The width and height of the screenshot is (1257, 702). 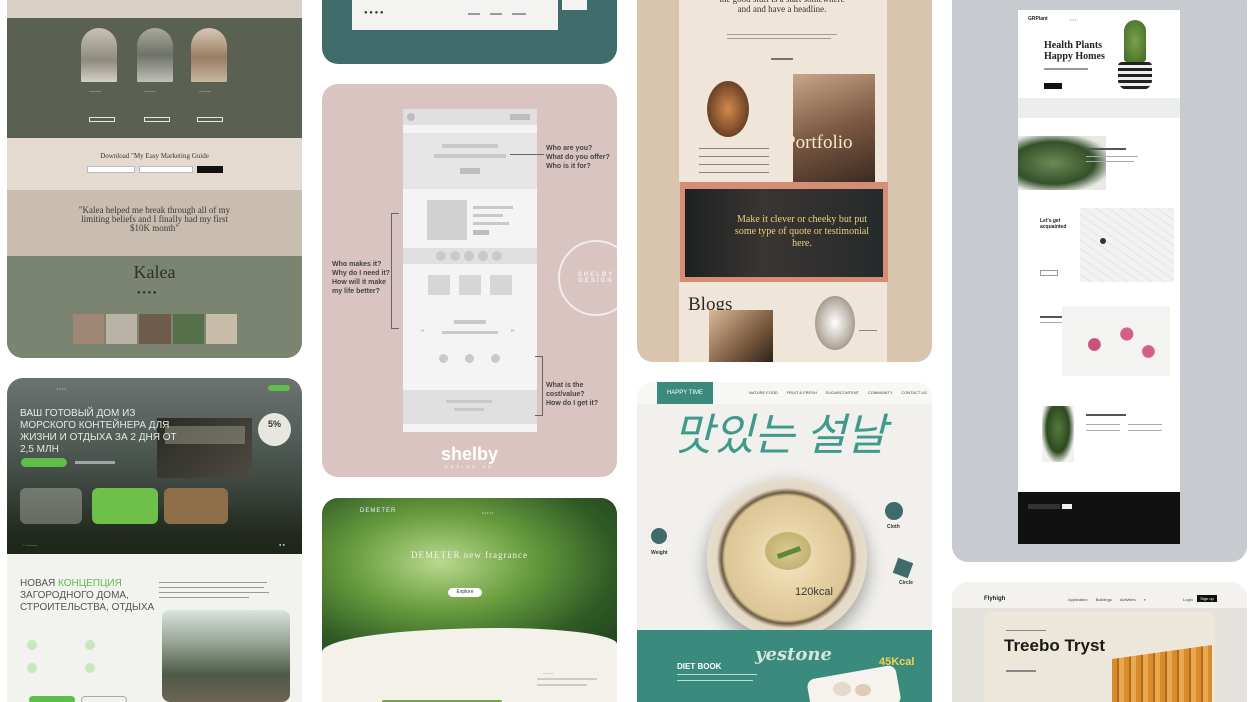 What do you see at coordinates (1078, 599) in the screenshot?
I see `treebo-nav-1: Application` at bounding box center [1078, 599].